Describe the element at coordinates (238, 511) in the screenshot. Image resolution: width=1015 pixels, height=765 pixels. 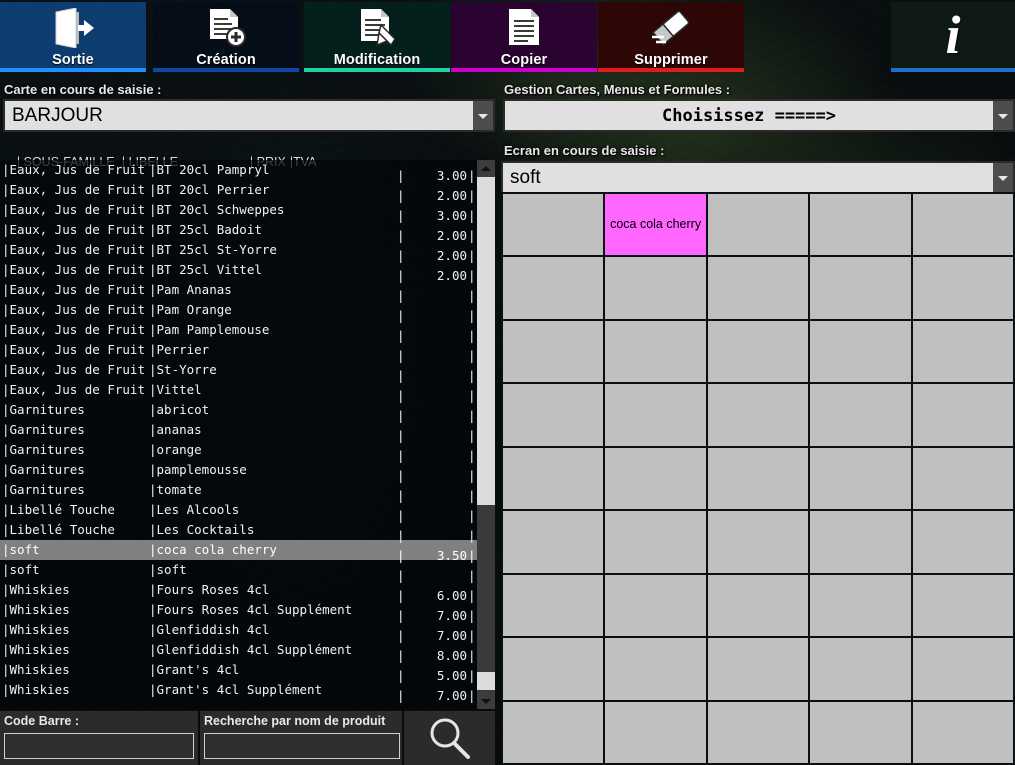
I see `table-row: |Libellé Touche |Les Alcools | |` at that location.